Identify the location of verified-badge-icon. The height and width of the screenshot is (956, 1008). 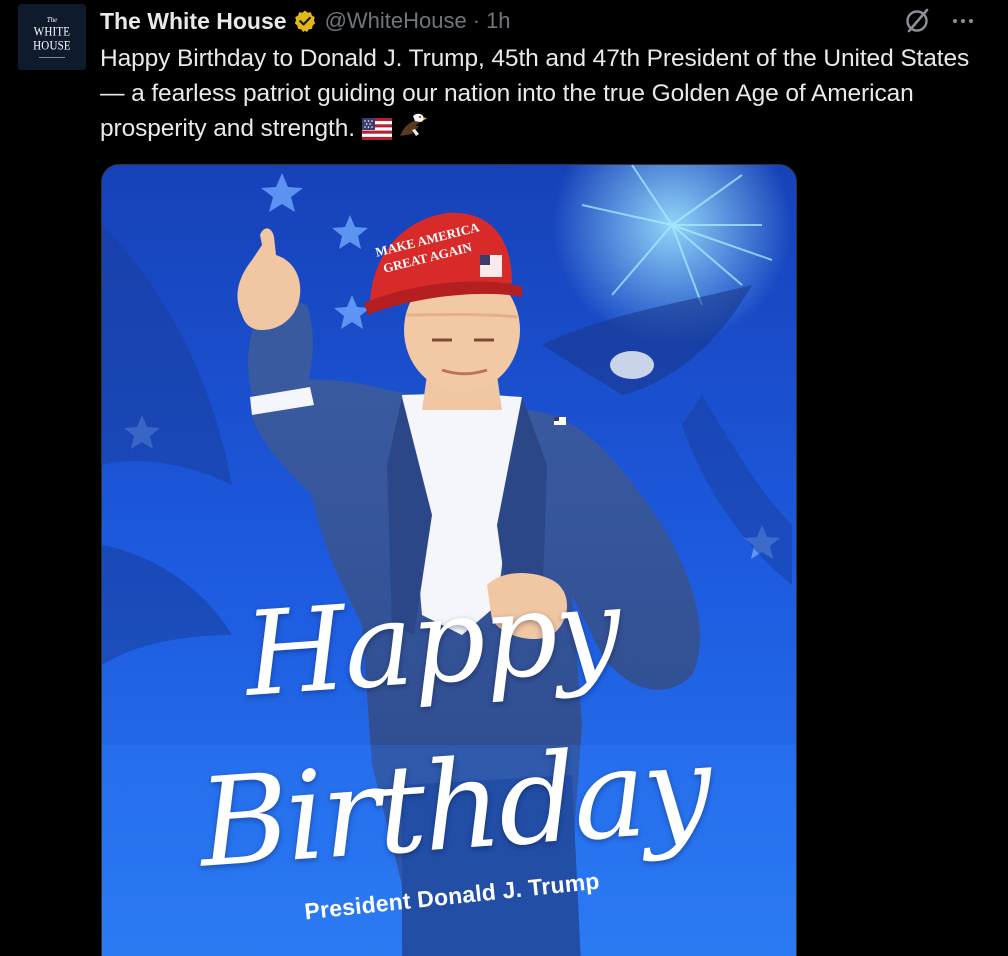
(305, 21).